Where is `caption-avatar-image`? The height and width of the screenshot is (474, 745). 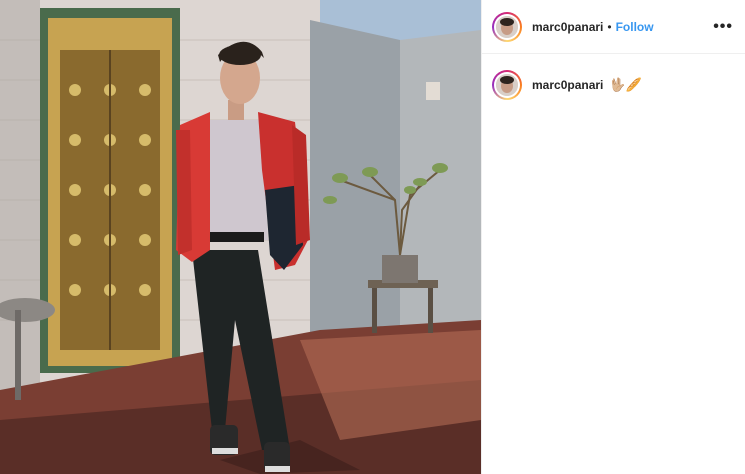
caption-avatar-image is located at coordinates (507, 85).